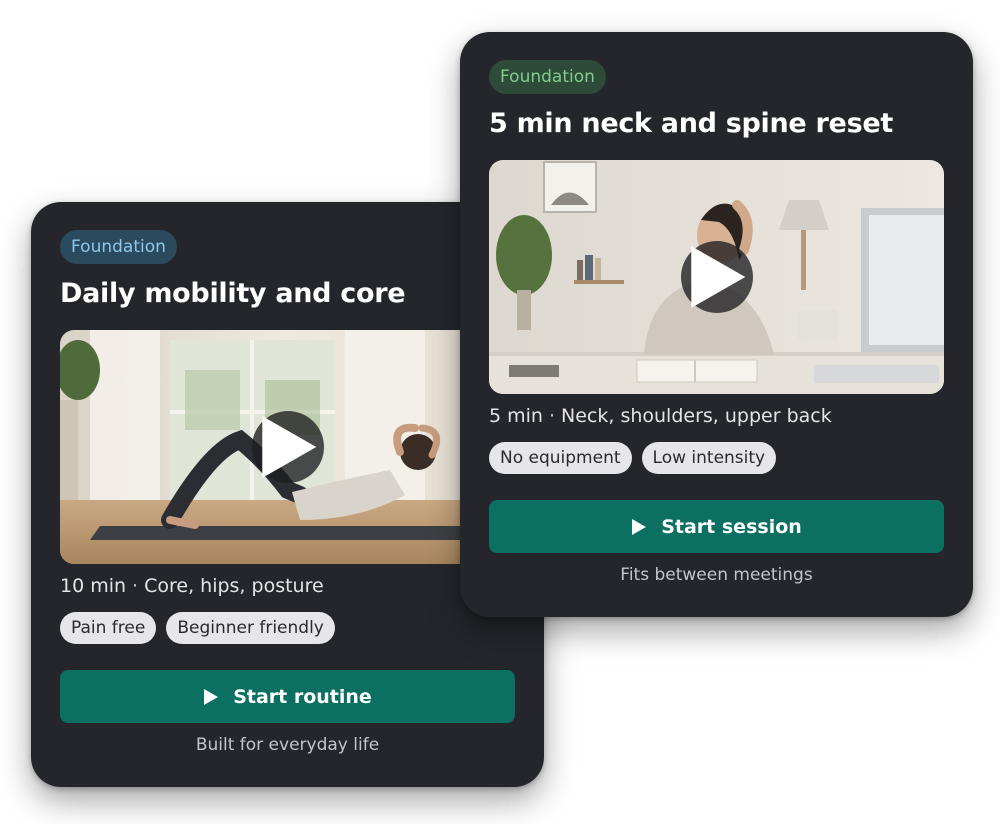  I want to click on card-caption: Built for everyday life, so click(287, 745).